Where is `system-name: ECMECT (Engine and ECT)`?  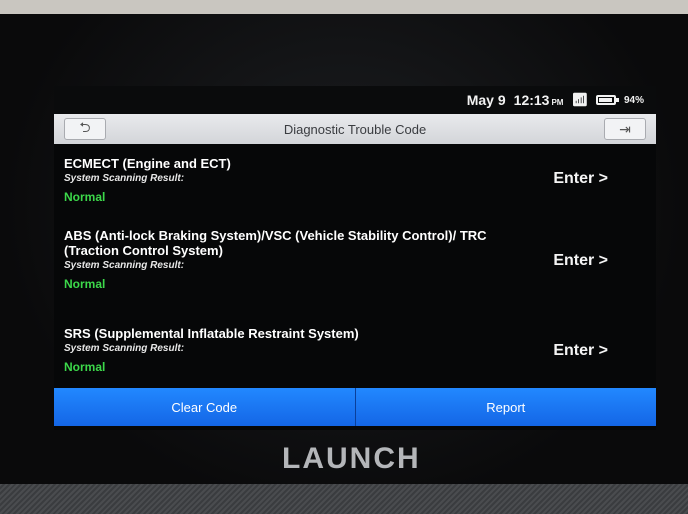
system-name: ECMECT (Engine and ECT) is located at coordinates (147, 163).